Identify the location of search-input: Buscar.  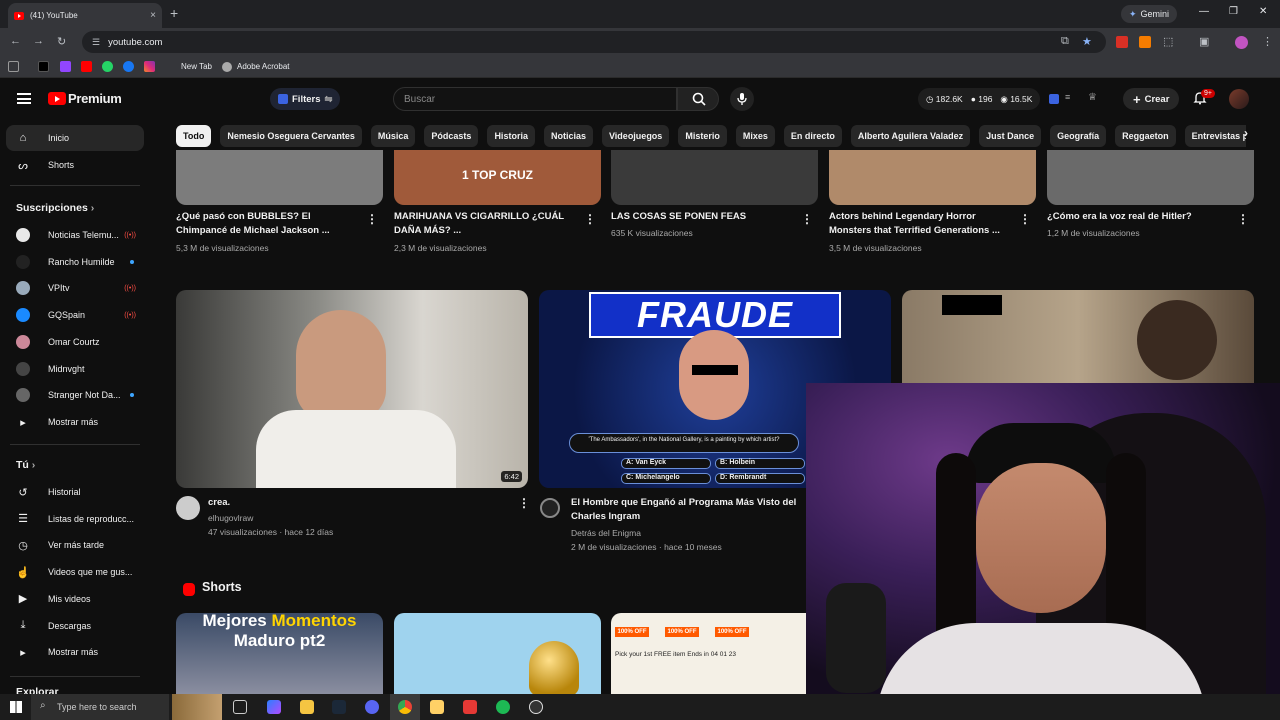
(535, 99).